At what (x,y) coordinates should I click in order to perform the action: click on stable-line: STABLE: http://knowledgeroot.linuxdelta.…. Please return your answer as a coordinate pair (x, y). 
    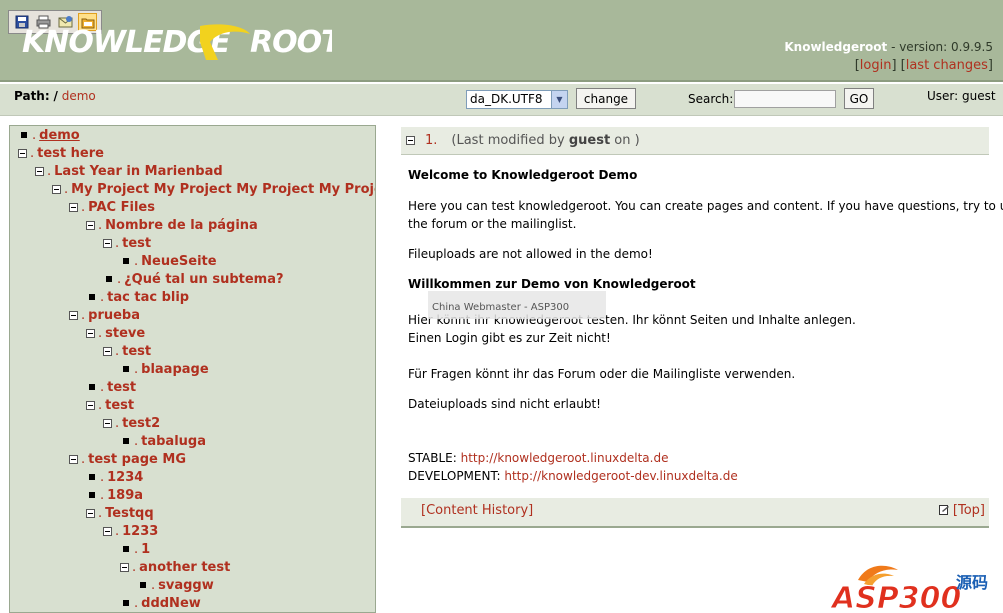
    Looking at the image, I should click on (538, 458).